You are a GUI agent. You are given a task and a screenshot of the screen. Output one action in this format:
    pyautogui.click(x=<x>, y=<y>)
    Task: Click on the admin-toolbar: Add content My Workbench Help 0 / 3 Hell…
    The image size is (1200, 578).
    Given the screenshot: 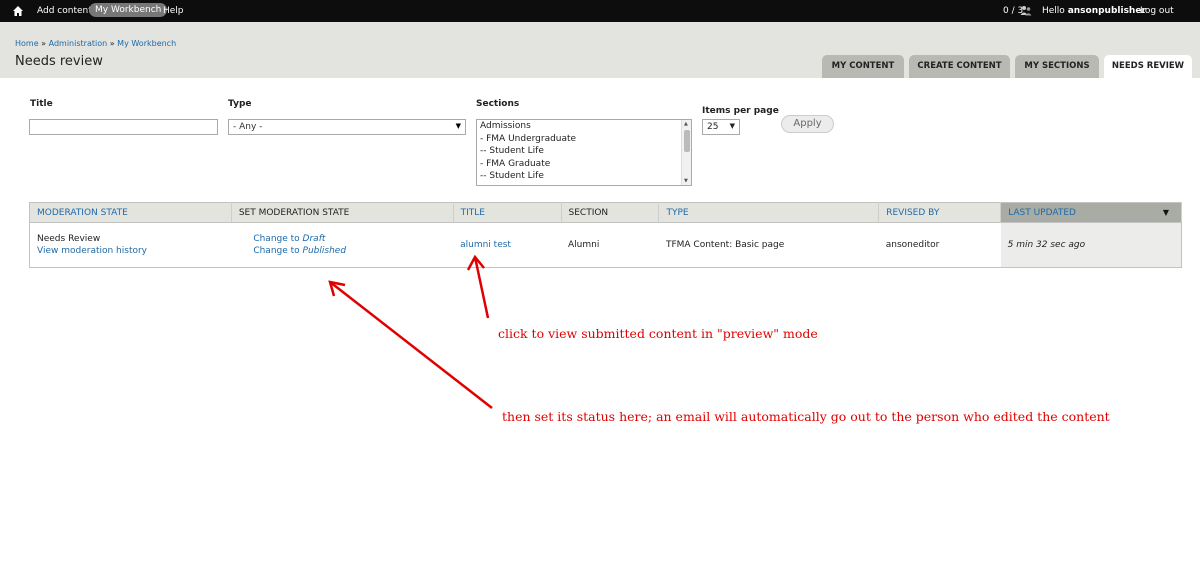 What is the action you would take?
    pyautogui.click(x=600, y=11)
    